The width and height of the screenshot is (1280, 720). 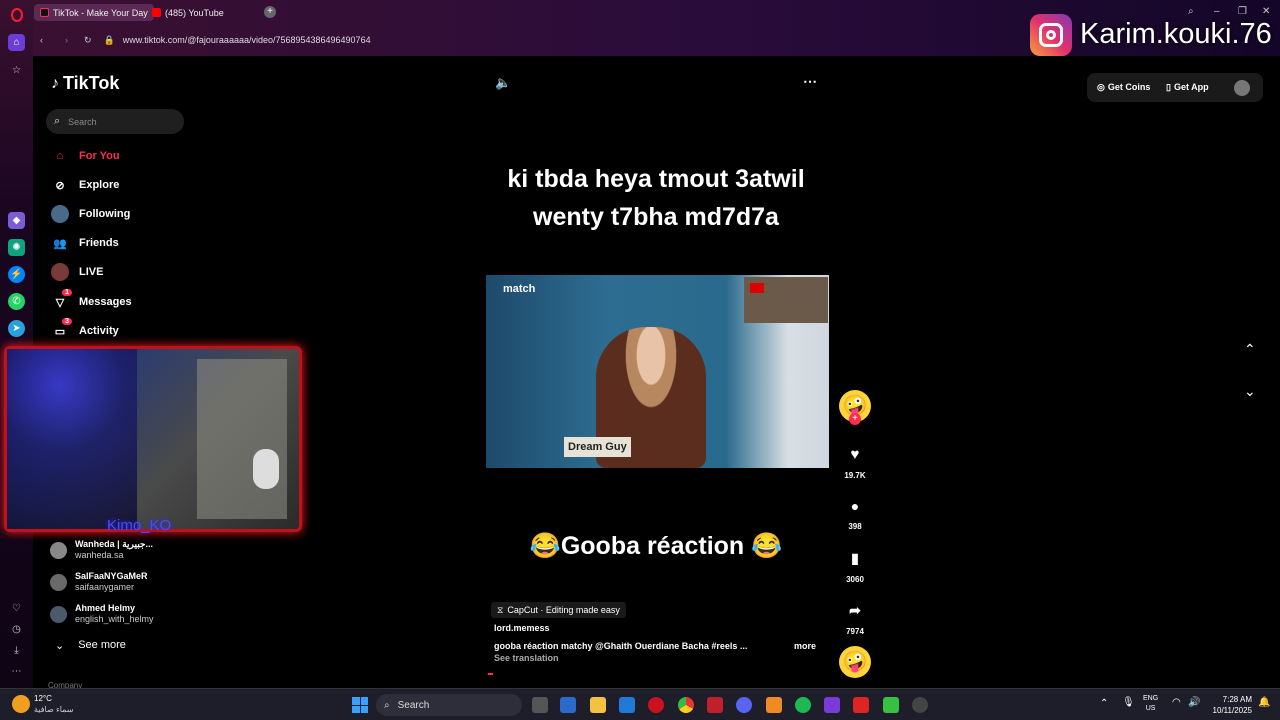 What do you see at coordinates (855, 662) in the screenshot?
I see `sound-disc-icon: 🤪` at bounding box center [855, 662].